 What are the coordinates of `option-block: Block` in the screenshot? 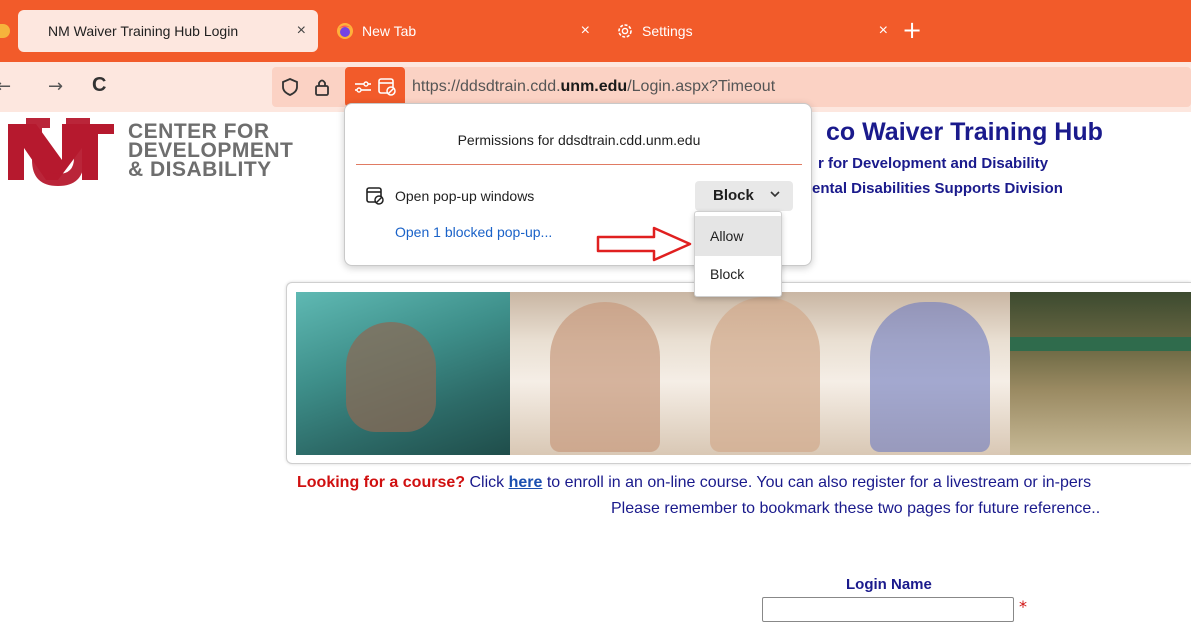 It's located at (738, 274).